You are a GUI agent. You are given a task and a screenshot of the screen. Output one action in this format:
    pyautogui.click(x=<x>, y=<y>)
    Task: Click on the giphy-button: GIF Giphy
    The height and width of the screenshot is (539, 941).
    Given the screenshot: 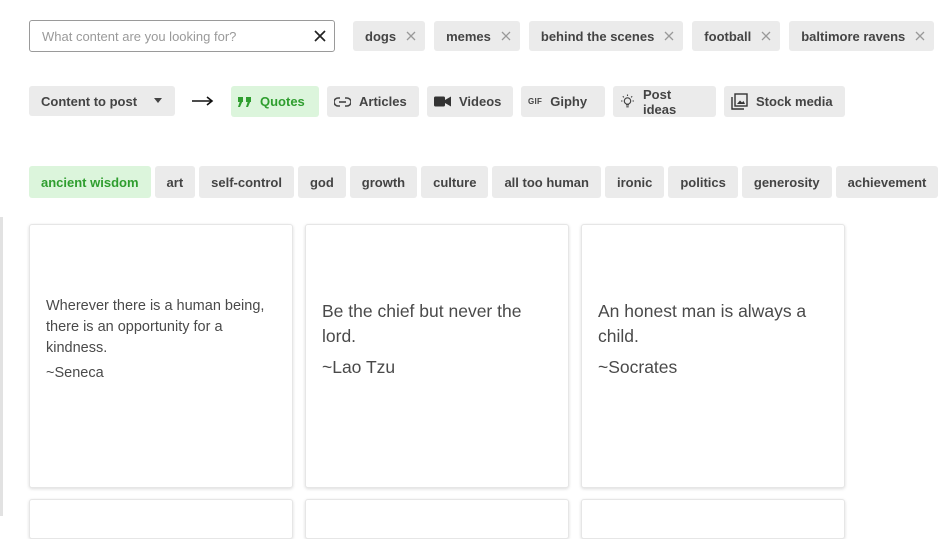 What is the action you would take?
    pyautogui.click(x=563, y=101)
    